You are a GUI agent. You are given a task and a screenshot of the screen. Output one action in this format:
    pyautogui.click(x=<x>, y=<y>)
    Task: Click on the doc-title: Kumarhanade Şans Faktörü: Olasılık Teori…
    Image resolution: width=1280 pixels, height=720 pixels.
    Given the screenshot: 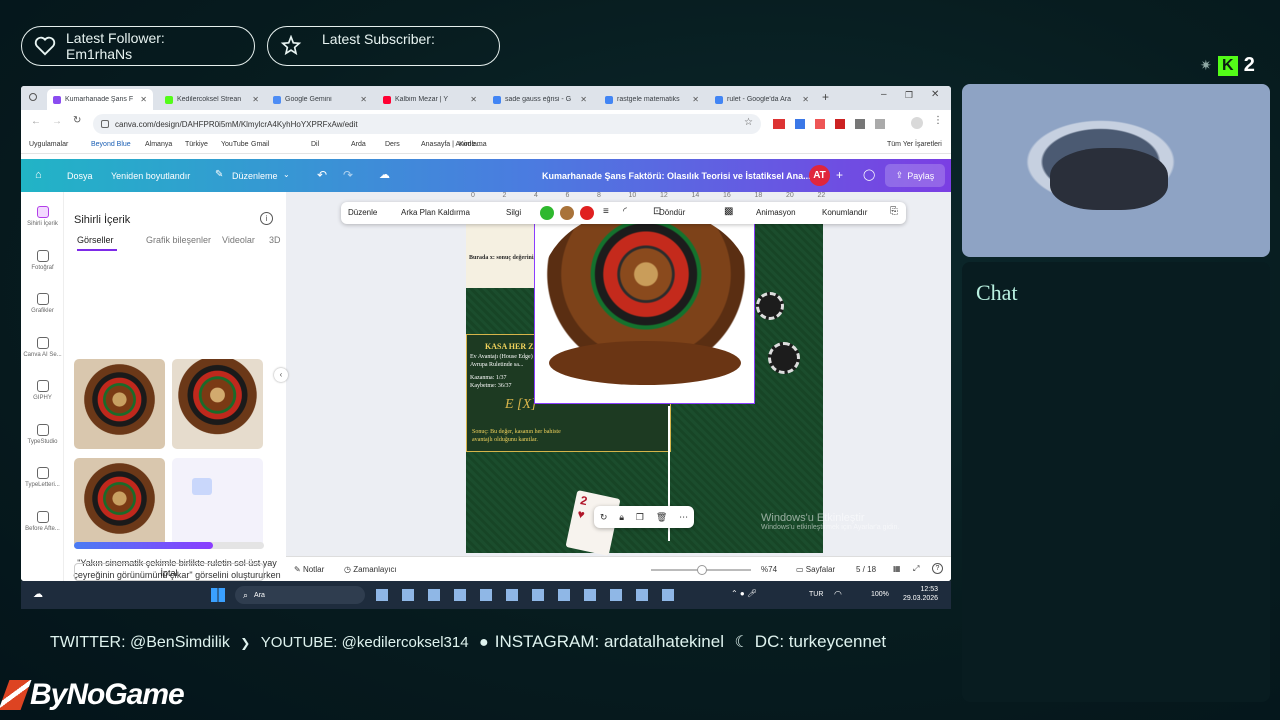 What is the action you would take?
    pyautogui.click(x=676, y=176)
    